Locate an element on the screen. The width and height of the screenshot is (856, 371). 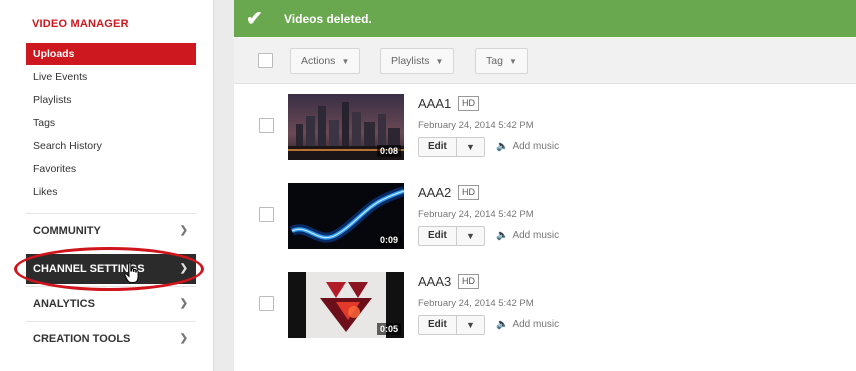
sidebar-section-analytics: ANALYTICS ❯ is located at coordinates (111, 303).